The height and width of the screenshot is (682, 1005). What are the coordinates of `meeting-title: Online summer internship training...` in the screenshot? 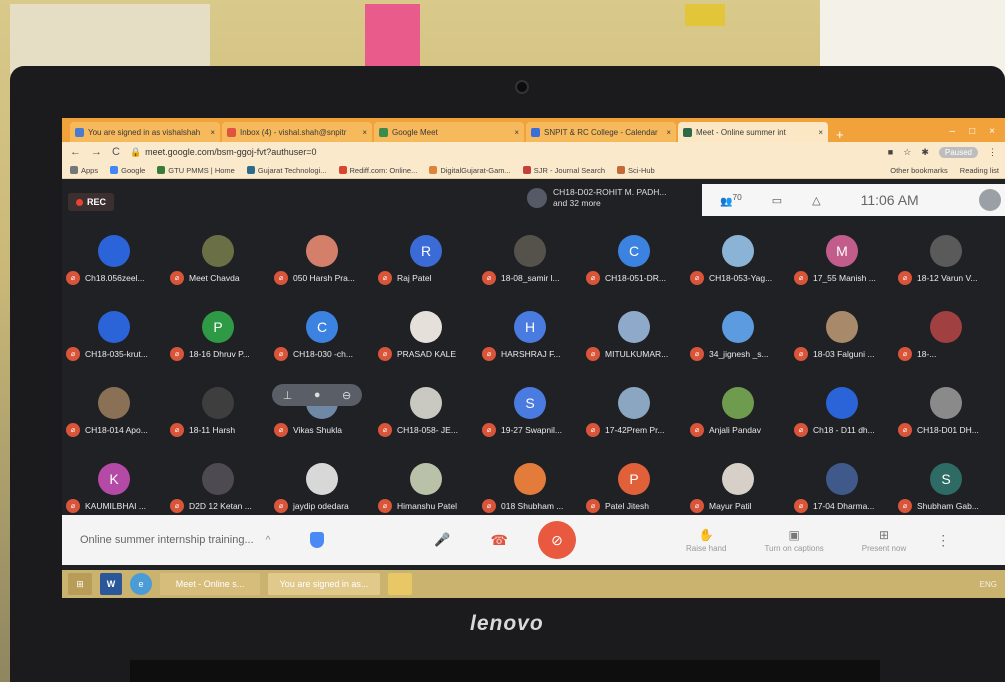 It's located at (167, 540).